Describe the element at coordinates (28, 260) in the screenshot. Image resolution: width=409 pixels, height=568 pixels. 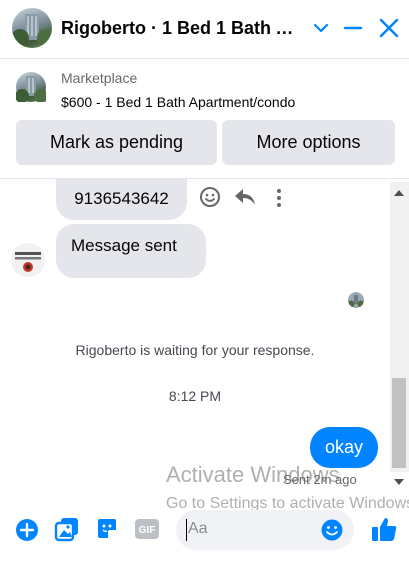
I see `sender-avatar` at that location.